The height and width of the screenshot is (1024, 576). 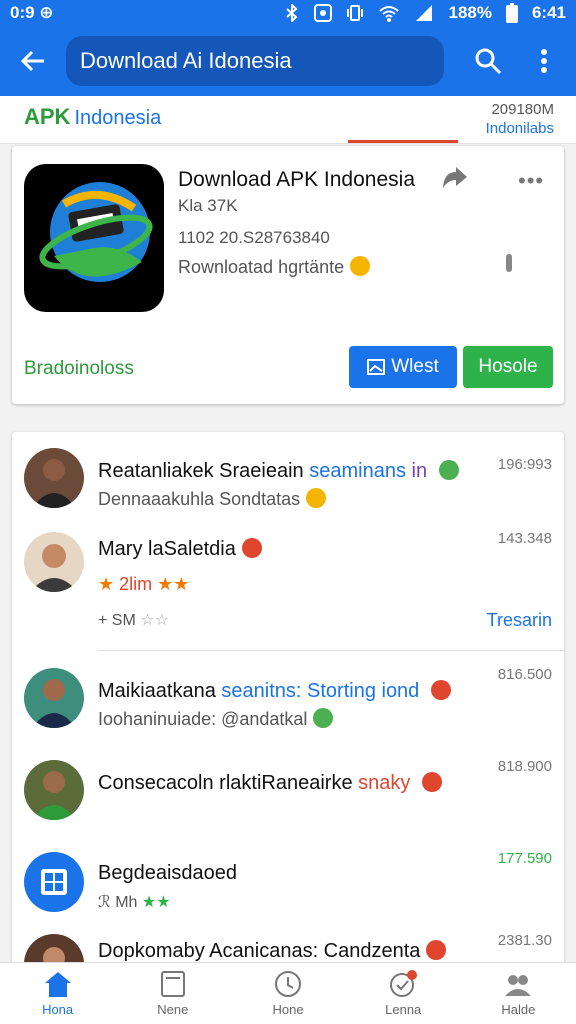 What do you see at coordinates (288, 984) in the screenshot?
I see `clock-icon` at bounding box center [288, 984].